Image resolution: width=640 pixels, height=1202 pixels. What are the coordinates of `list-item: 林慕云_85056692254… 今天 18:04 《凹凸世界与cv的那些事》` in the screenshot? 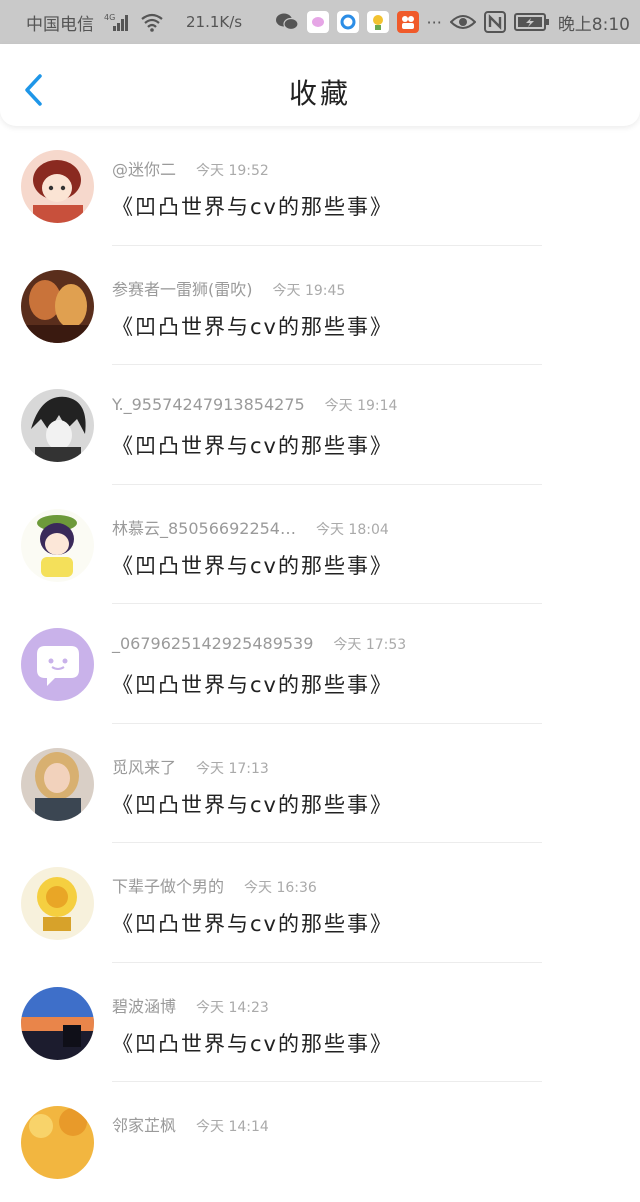 It's located at (320, 544).